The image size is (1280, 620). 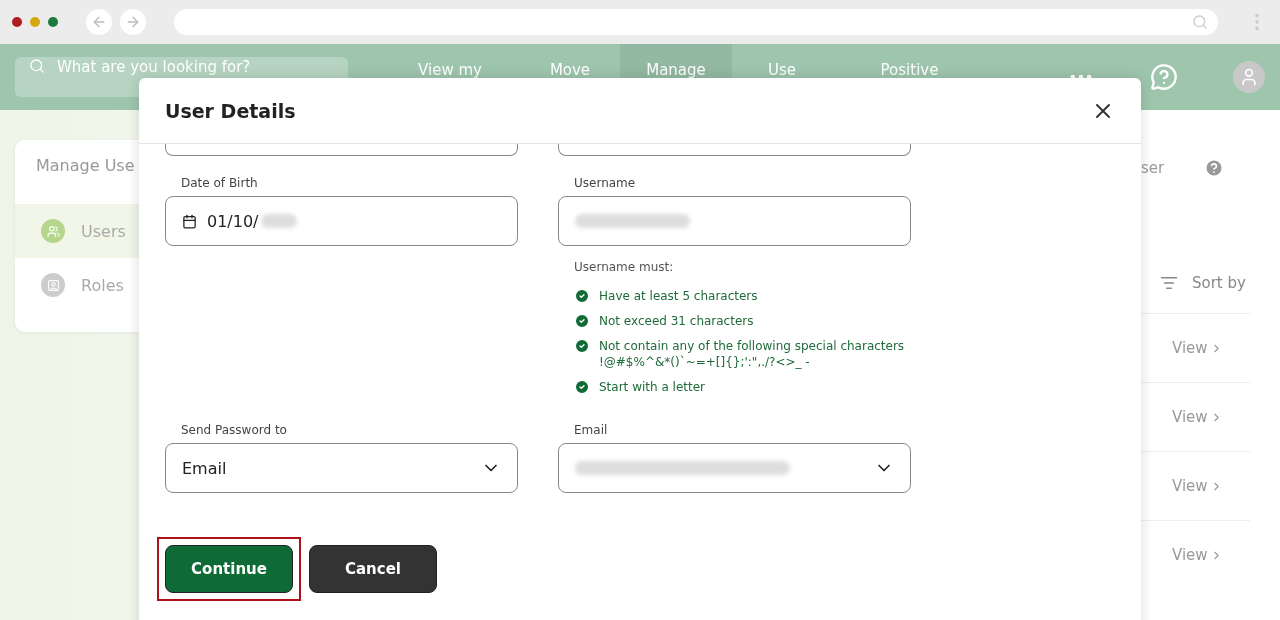 What do you see at coordinates (341, 221) in the screenshot?
I see `date-field: 01/10/` at bounding box center [341, 221].